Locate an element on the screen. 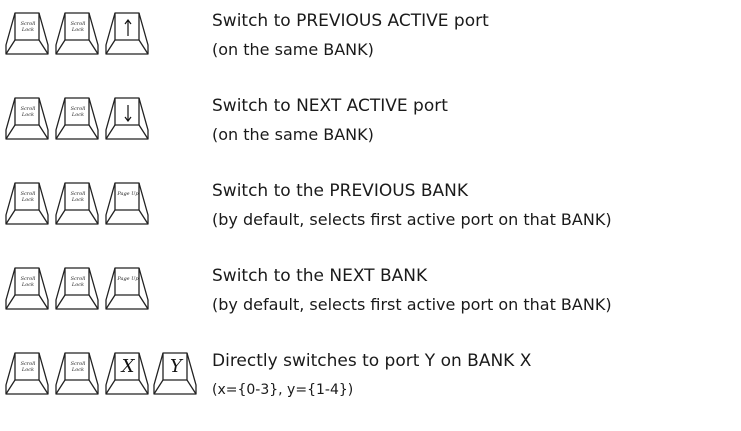 Image resolution: width=741 pixels, height=431 pixels. x-key: X is located at coordinates (127, 373).